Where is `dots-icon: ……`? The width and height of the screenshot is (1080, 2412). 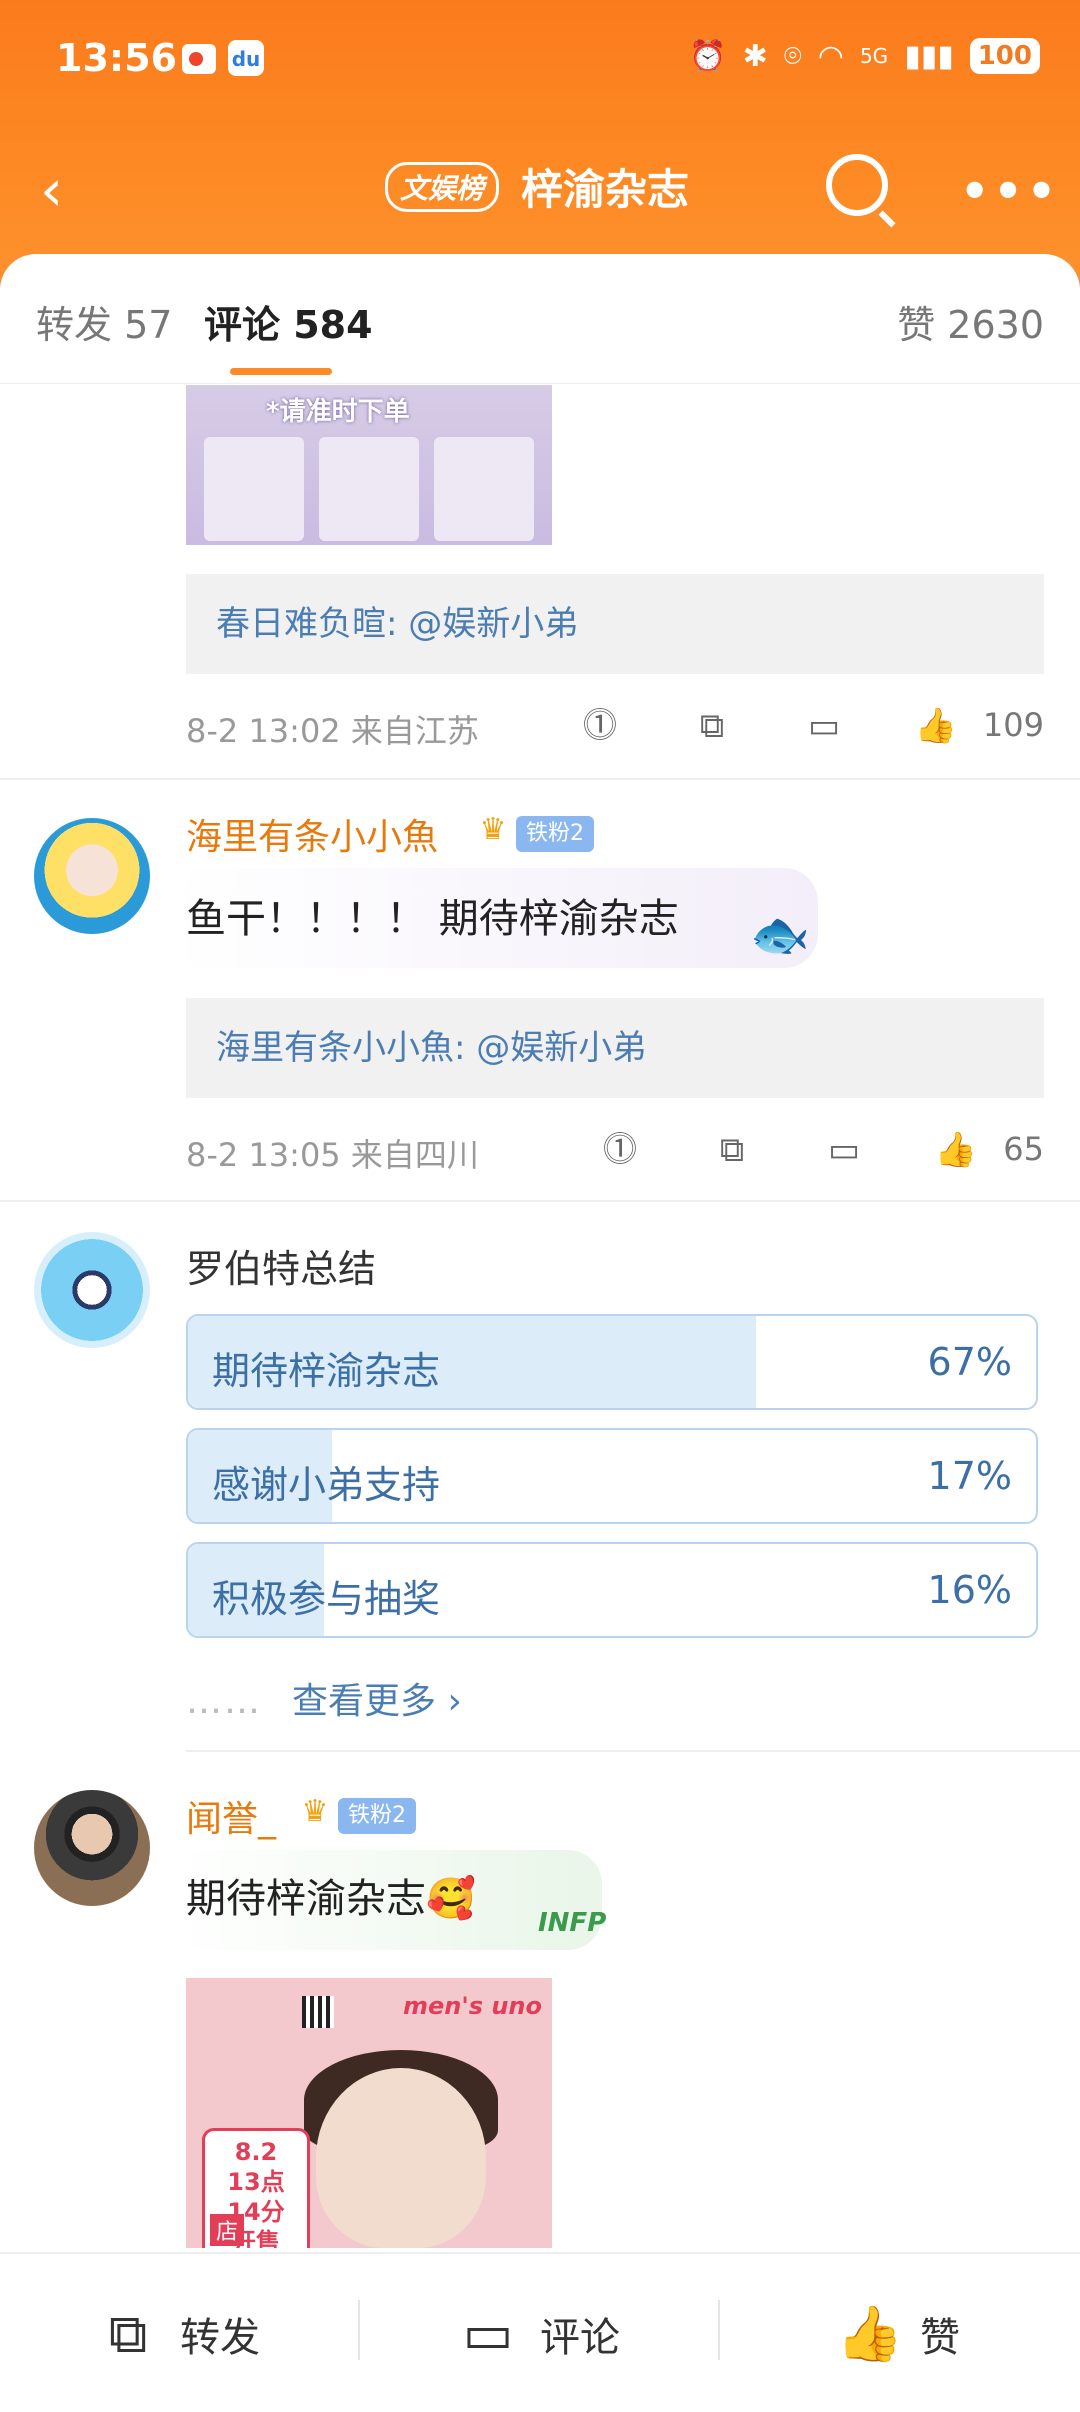 dots-icon: …… is located at coordinates (224, 1701).